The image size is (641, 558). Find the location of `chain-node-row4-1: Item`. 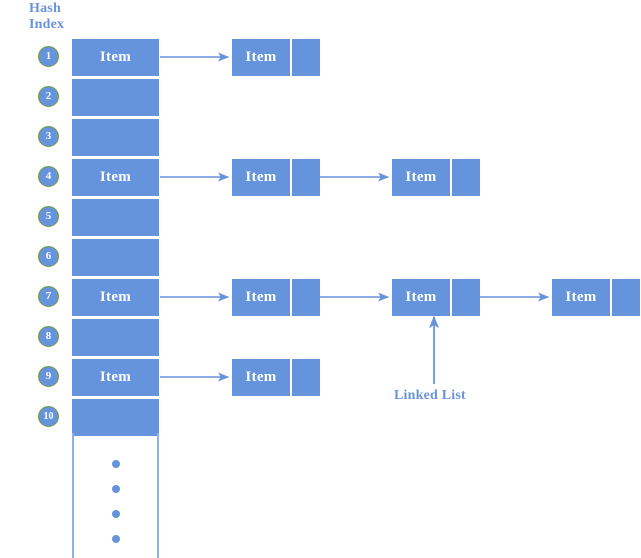

chain-node-row4-1: Item is located at coordinates (276, 177).